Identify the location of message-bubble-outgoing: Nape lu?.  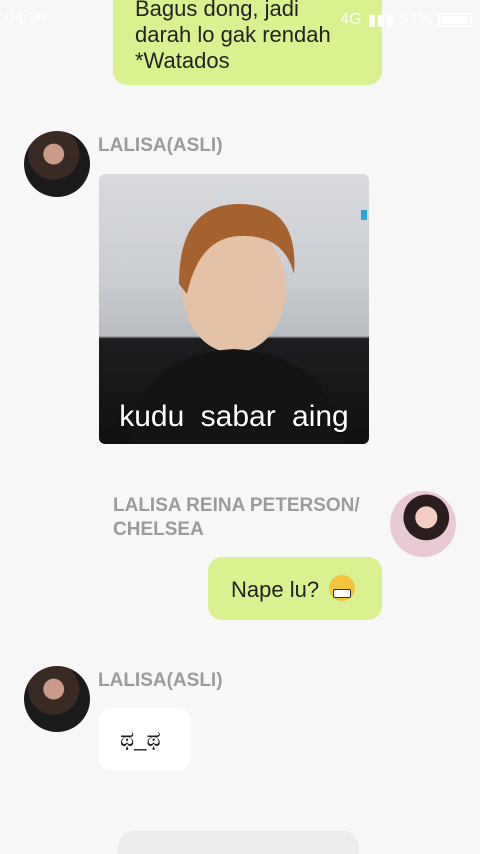
(295, 588).